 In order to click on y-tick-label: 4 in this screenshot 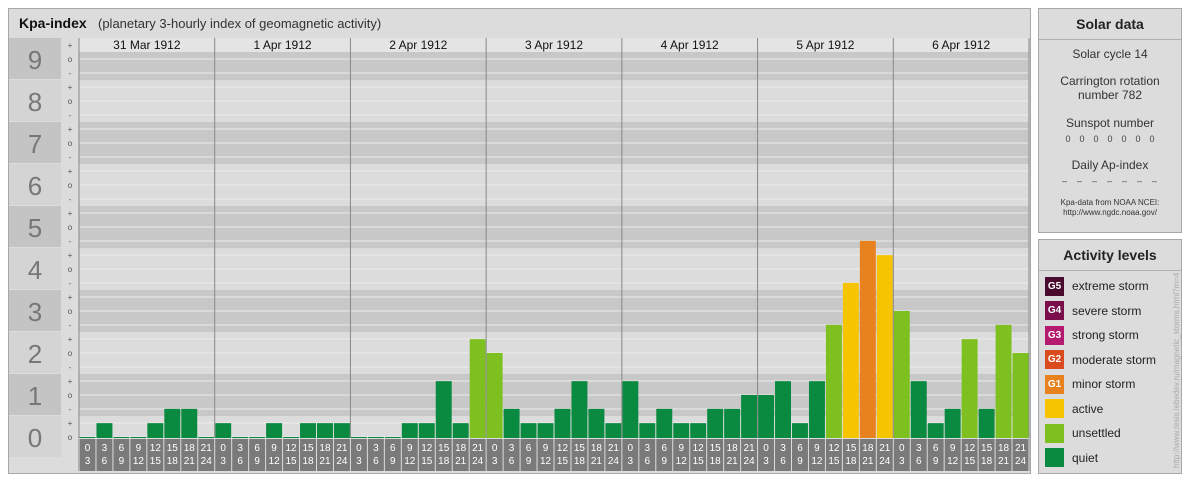, I will do `click(35, 270)`.